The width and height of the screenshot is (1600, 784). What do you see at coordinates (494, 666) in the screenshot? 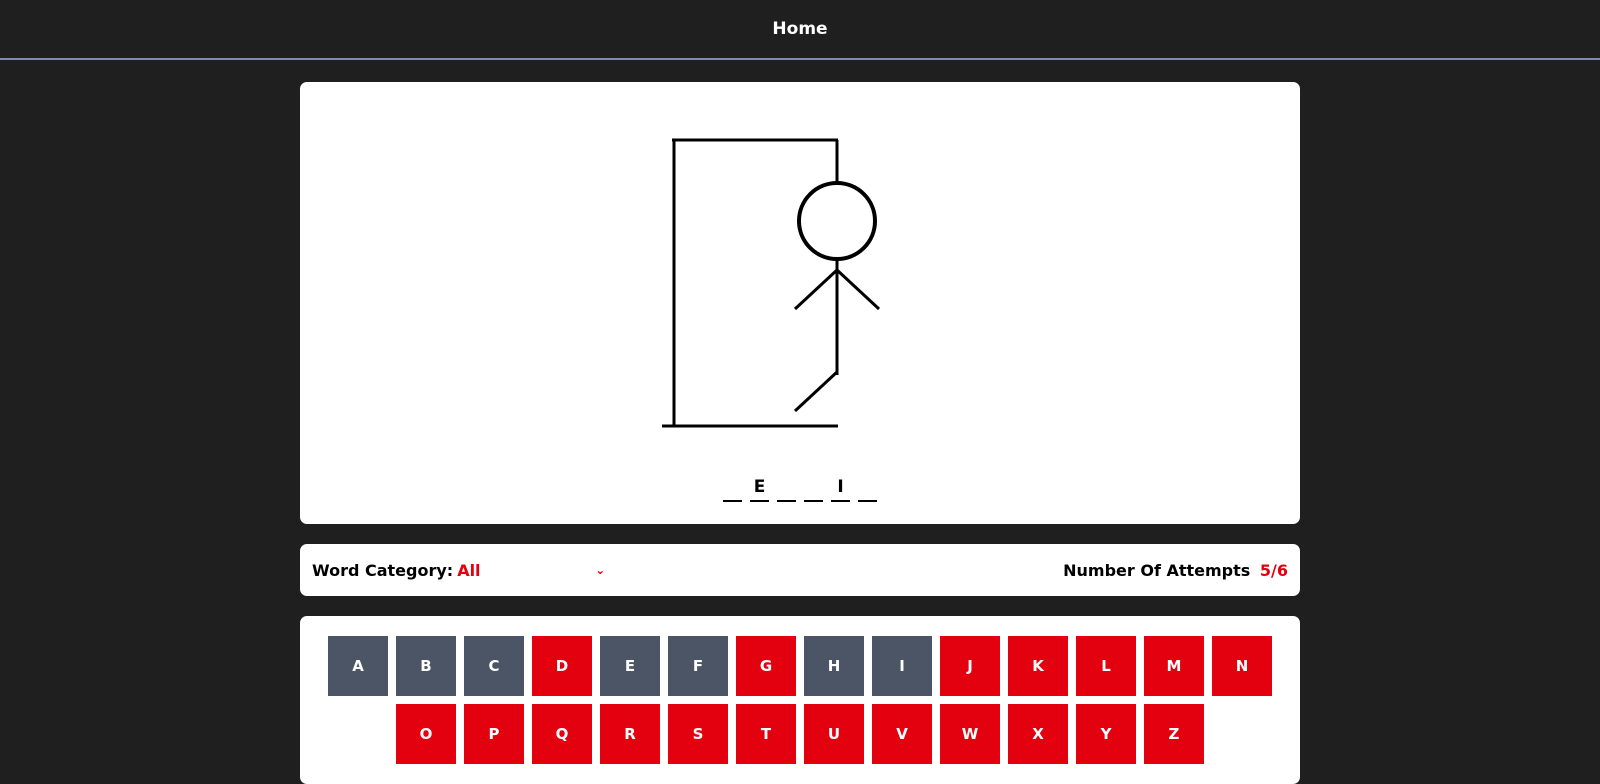
I see `letter-key: C` at bounding box center [494, 666].